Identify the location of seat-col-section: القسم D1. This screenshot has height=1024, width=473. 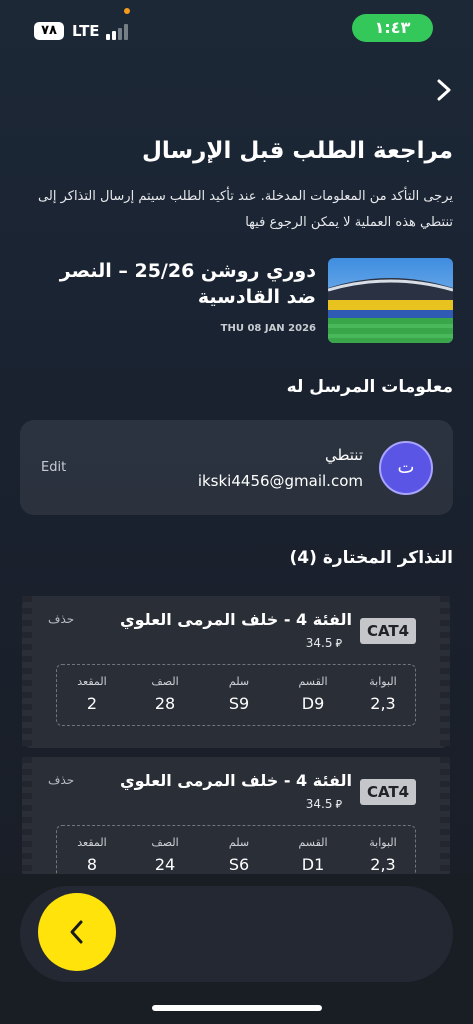
(313, 855).